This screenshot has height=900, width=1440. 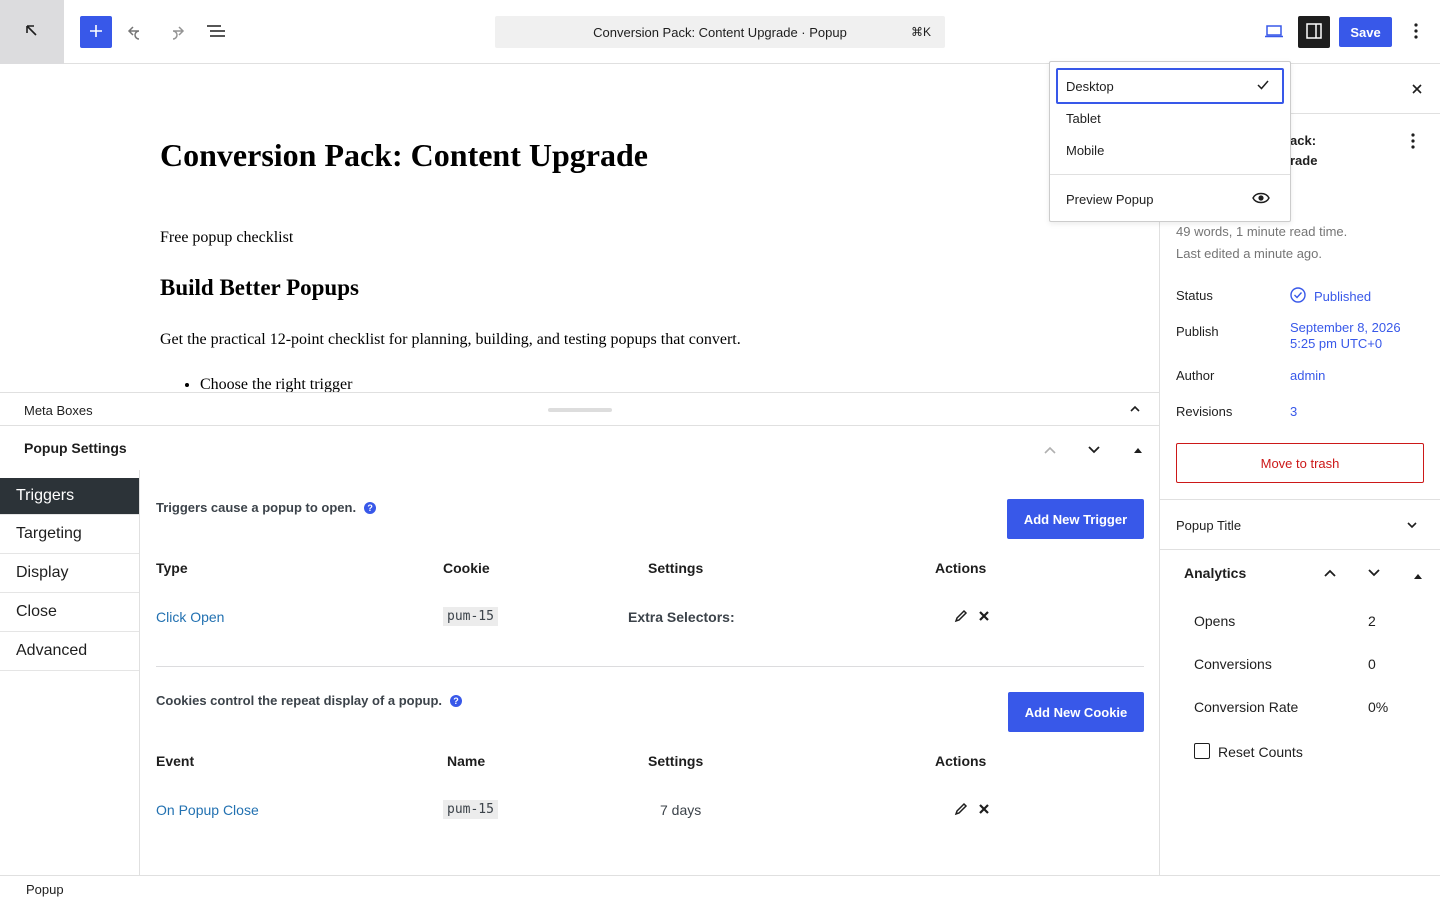 I want to click on section-divider, so click(x=650, y=666).